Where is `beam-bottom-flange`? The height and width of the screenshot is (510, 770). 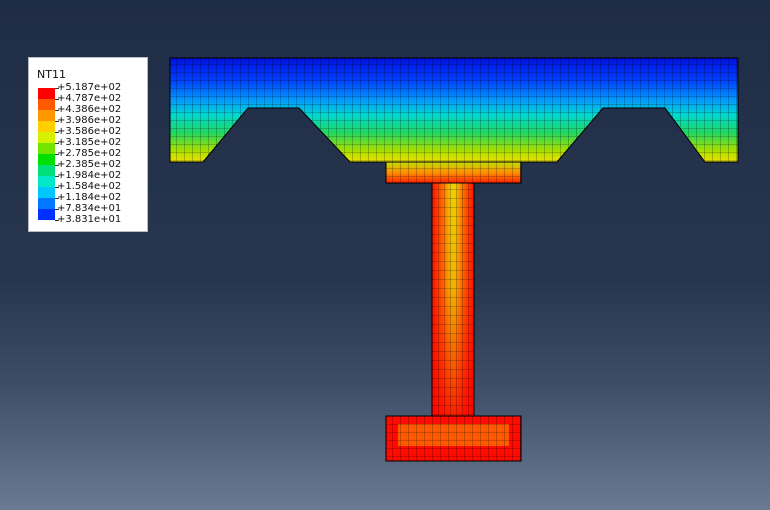
beam-bottom-flange is located at coordinates (453, 438).